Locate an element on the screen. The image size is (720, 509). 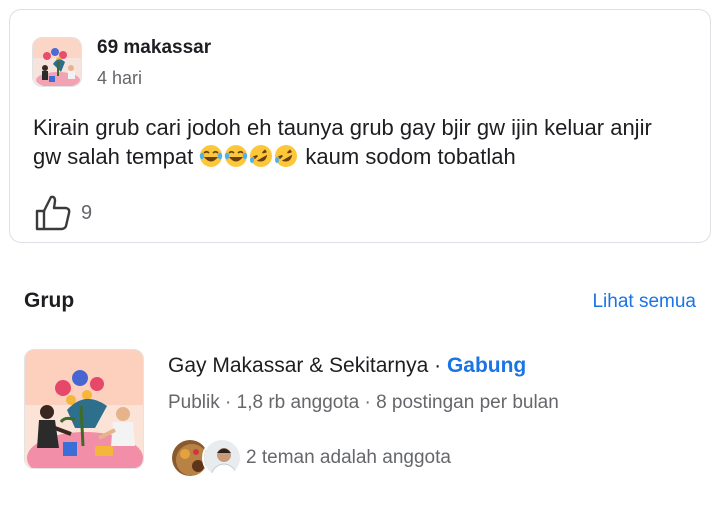
group-title-line: Gay Makassar & Sekitarnya · Gabung is located at coordinates (347, 366).